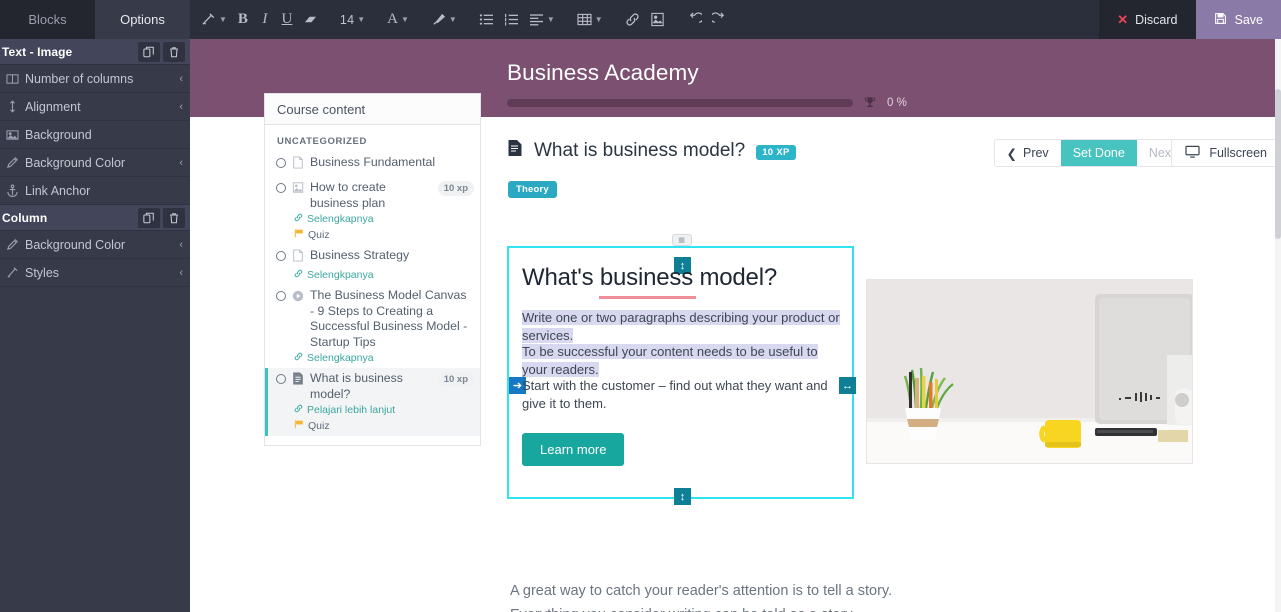 The width and height of the screenshot is (1281, 612). I want to click on sidebar-group-title: Column, so click(25, 217).